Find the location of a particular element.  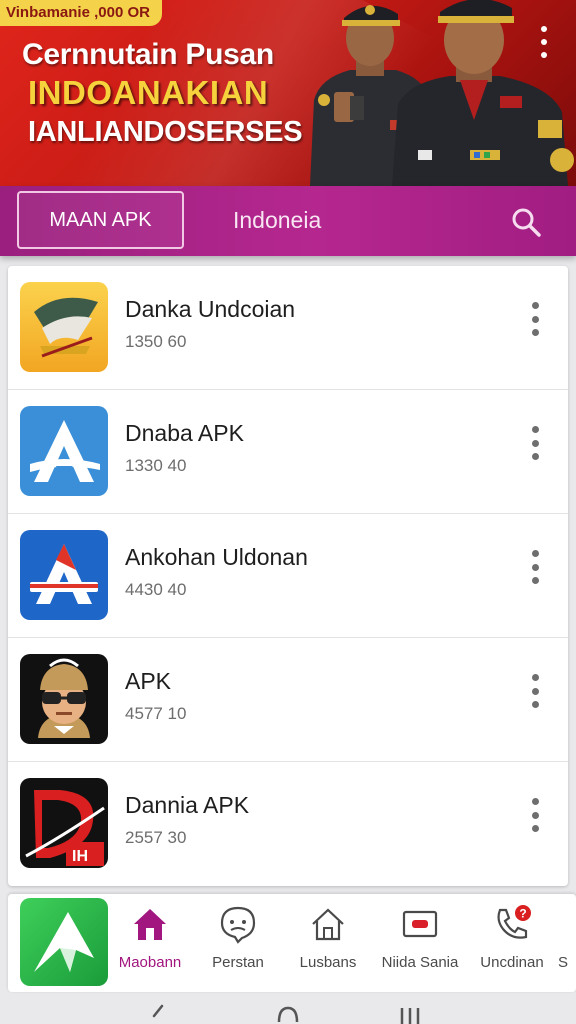

app-logo-icon is located at coordinates (64, 942).